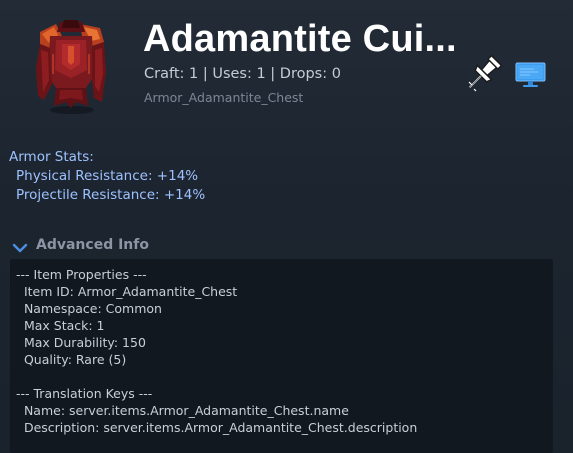 This screenshot has height=453, width=573. What do you see at coordinates (81, 274) in the screenshot?
I see `advanced-info-line: --- Item Properties ---` at bounding box center [81, 274].